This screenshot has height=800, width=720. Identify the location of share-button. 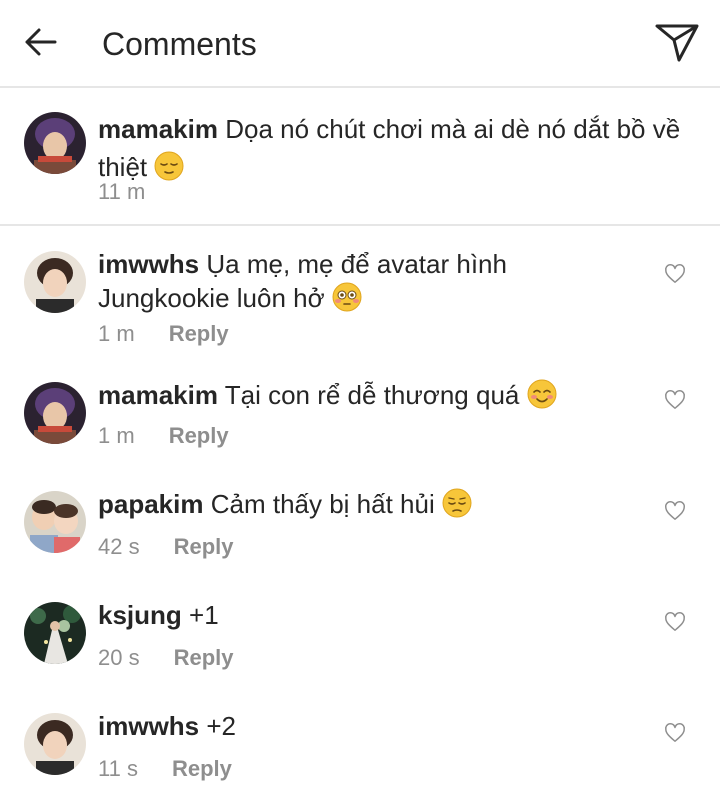
(677, 43).